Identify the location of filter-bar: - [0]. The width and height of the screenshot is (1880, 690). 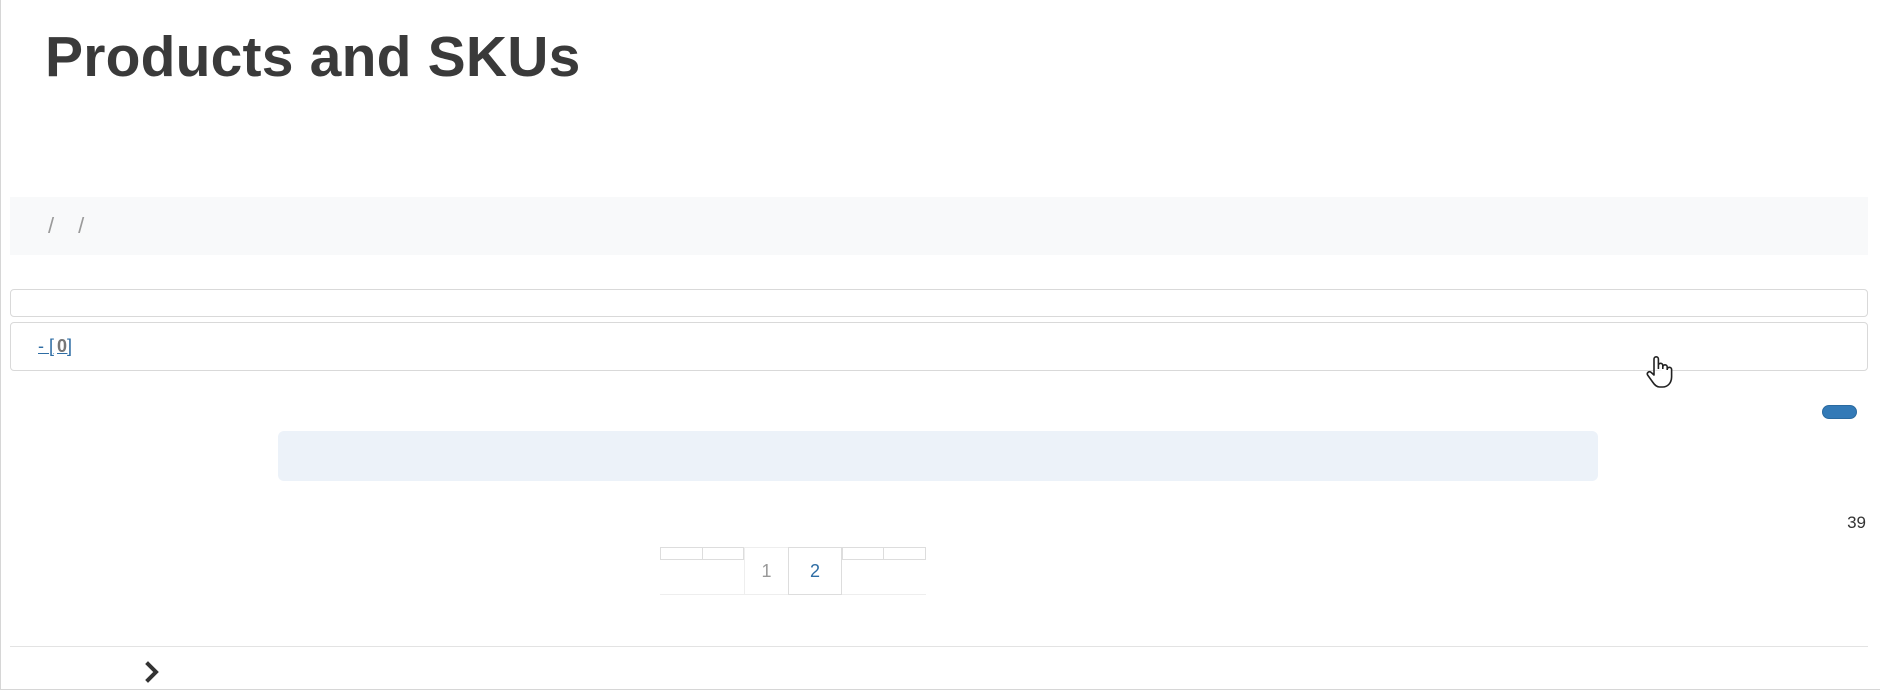
(939, 346).